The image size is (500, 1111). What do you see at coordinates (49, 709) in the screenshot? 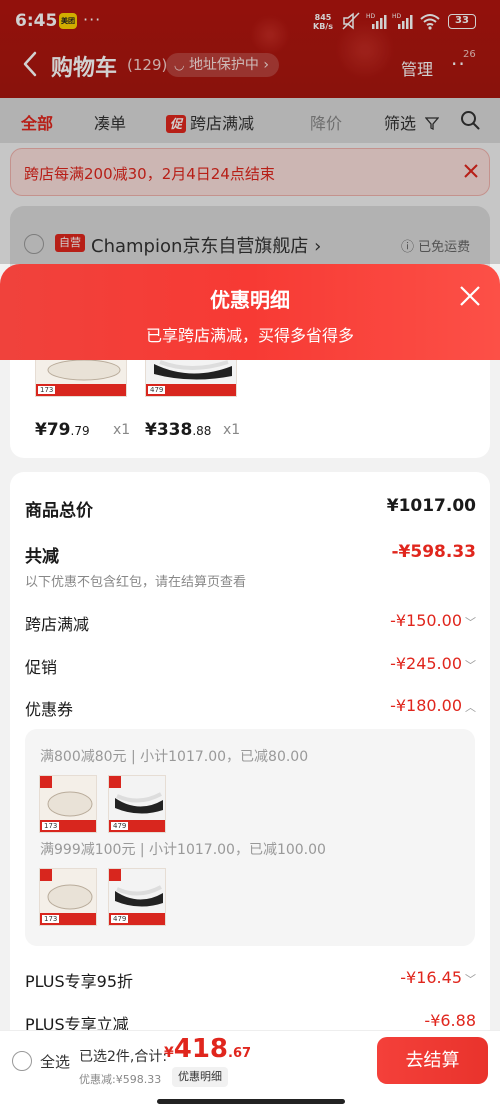
I see `coupon-label: 优惠券` at bounding box center [49, 709].